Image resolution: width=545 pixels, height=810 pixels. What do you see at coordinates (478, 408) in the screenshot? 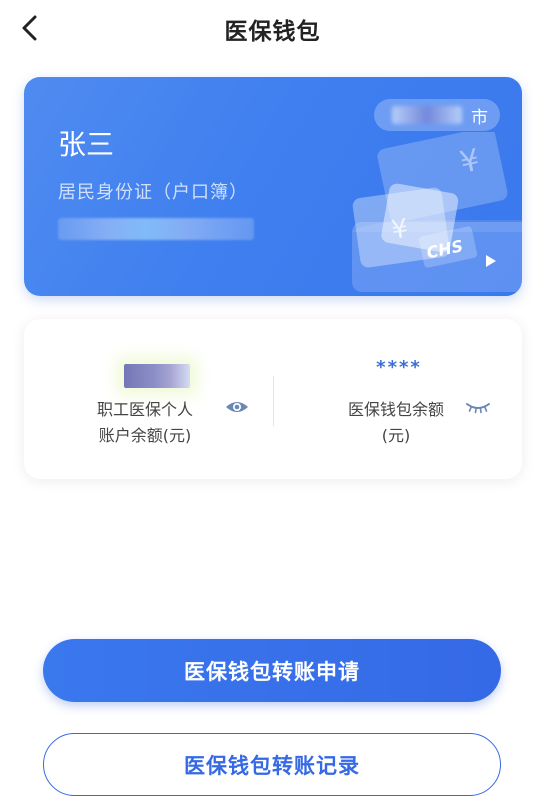
I see `eye-closed-icon` at bounding box center [478, 408].